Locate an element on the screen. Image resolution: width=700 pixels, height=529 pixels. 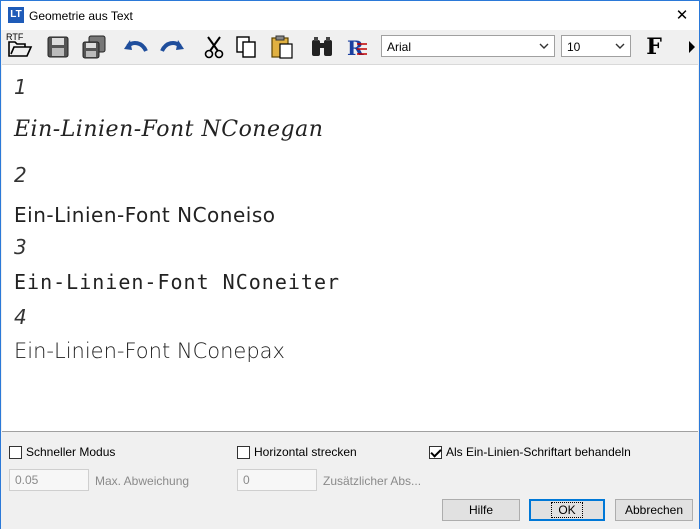
close-button: ✕ is located at coordinates (682, 15).